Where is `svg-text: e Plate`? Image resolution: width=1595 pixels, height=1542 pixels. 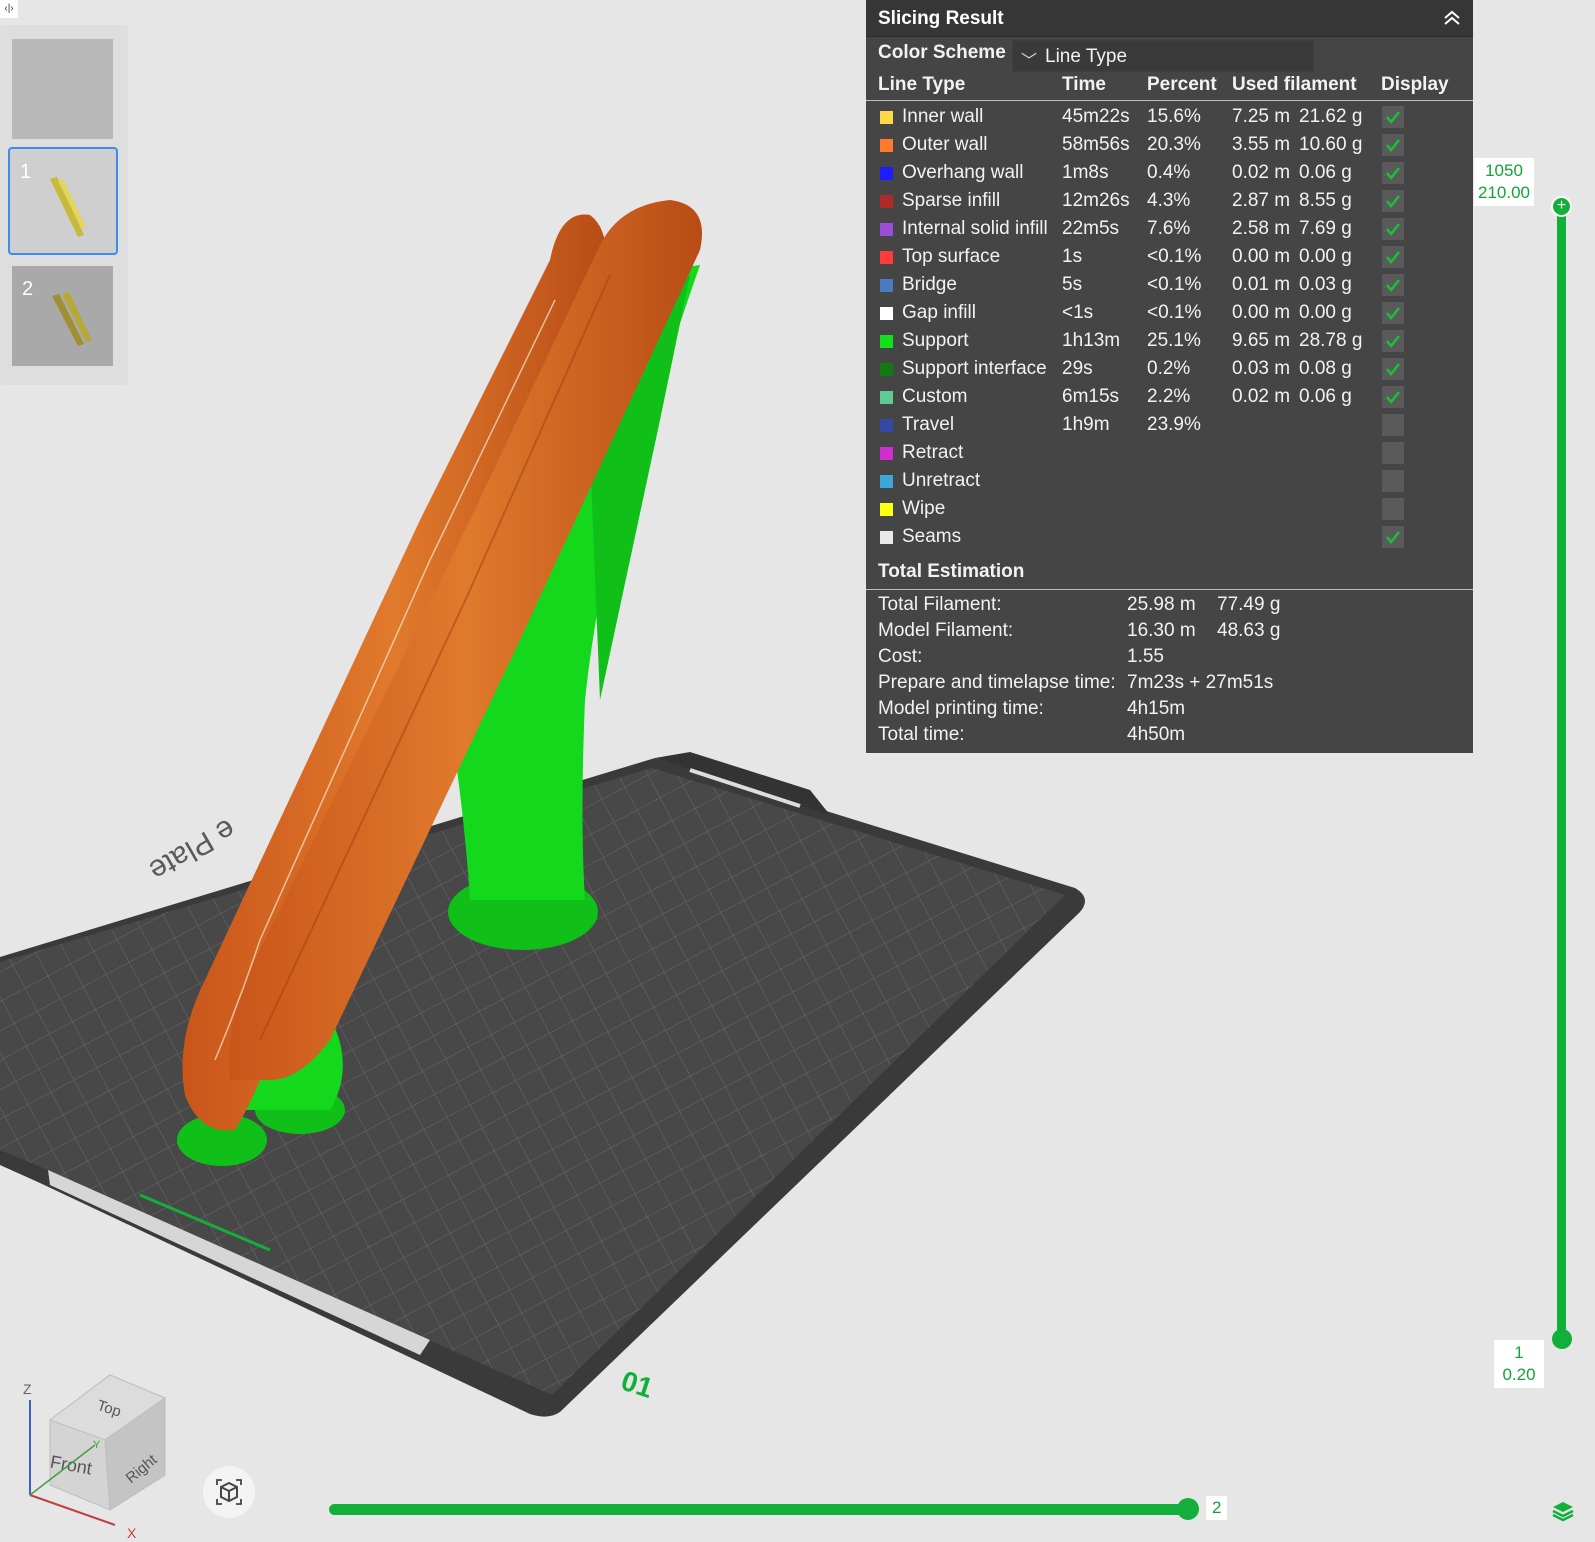
svg-text: e Plate is located at coordinates (191, 849).